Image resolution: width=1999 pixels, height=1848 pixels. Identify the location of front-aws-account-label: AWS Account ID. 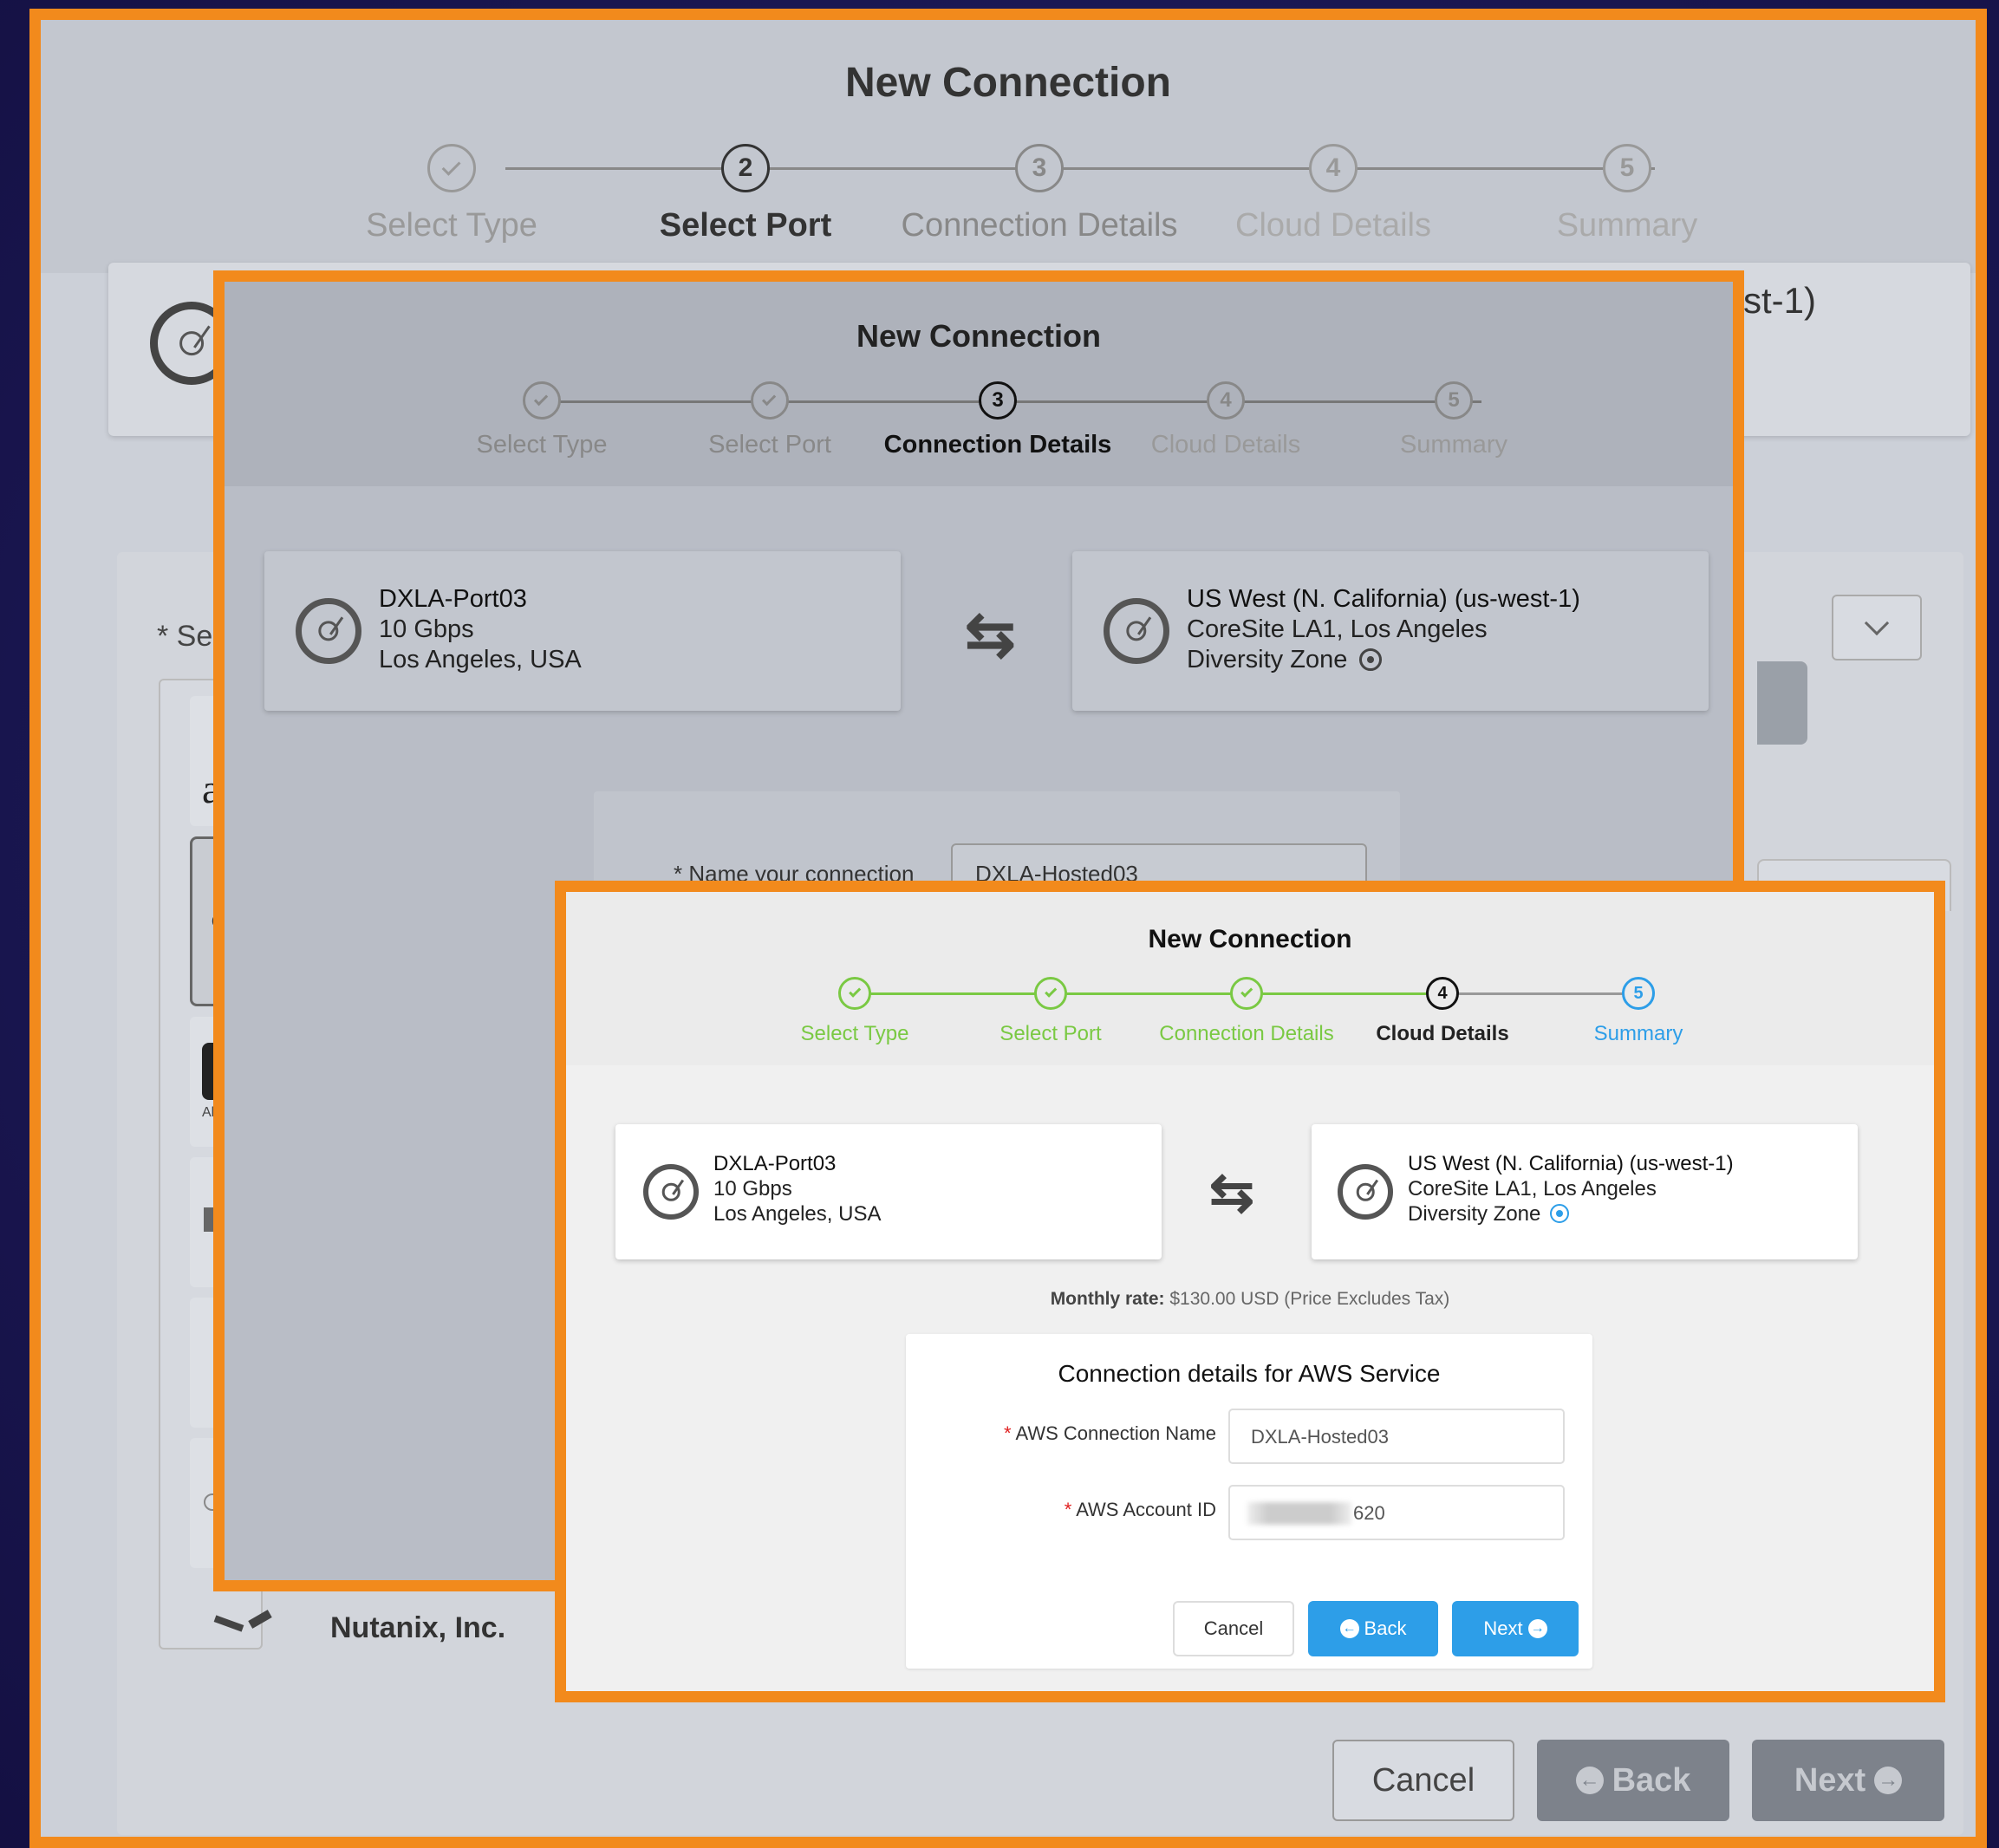
(1146, 1509).